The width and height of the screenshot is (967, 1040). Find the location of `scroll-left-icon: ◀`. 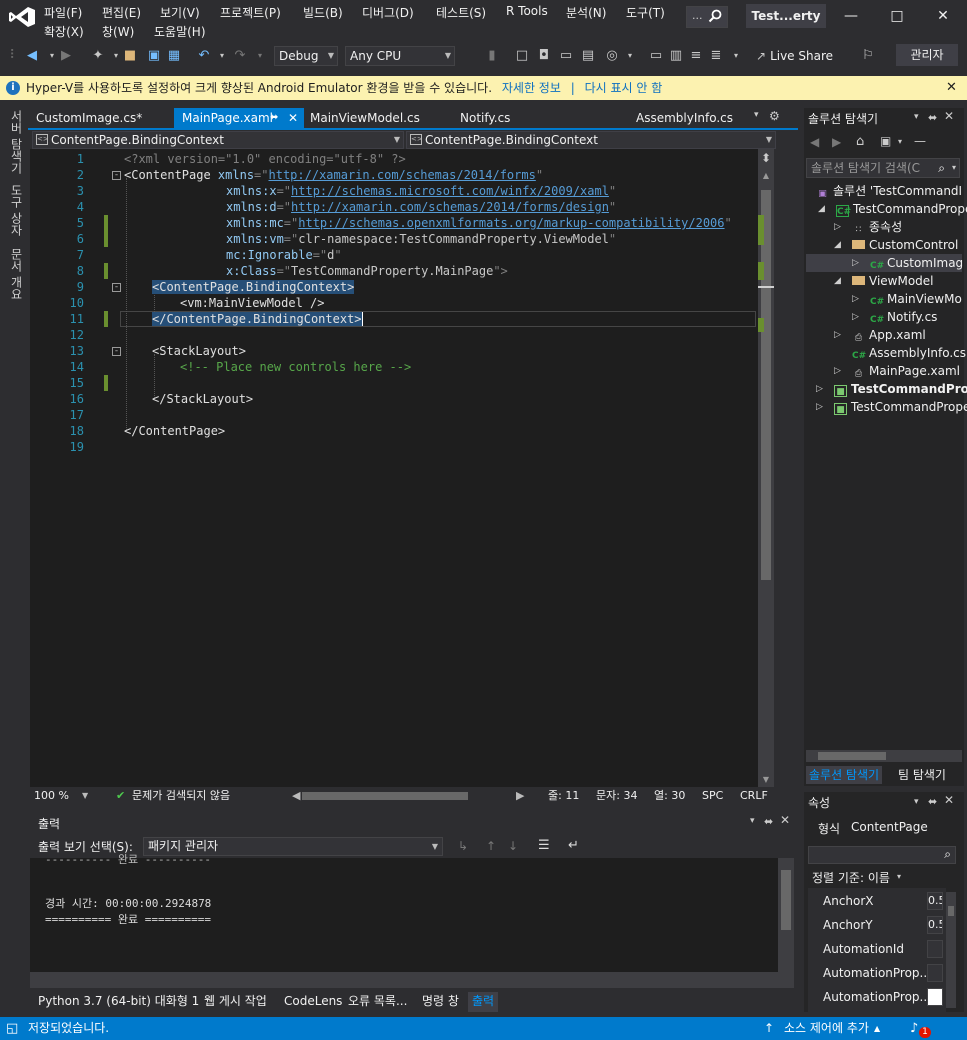

scroll-left-icon: ◀ is located at coordinates (296, 796).